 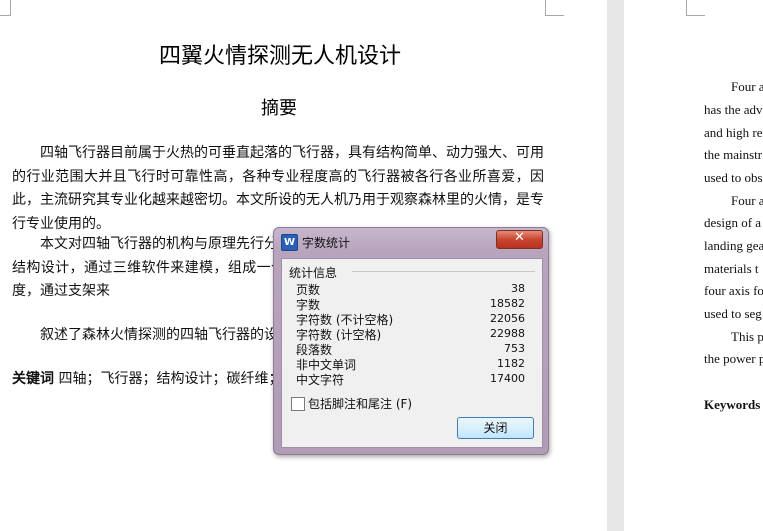 What do you see at coordinates (733, 359) in the screenshot?
I see `right-page-line: the power p` at bounding box center [733, 359].